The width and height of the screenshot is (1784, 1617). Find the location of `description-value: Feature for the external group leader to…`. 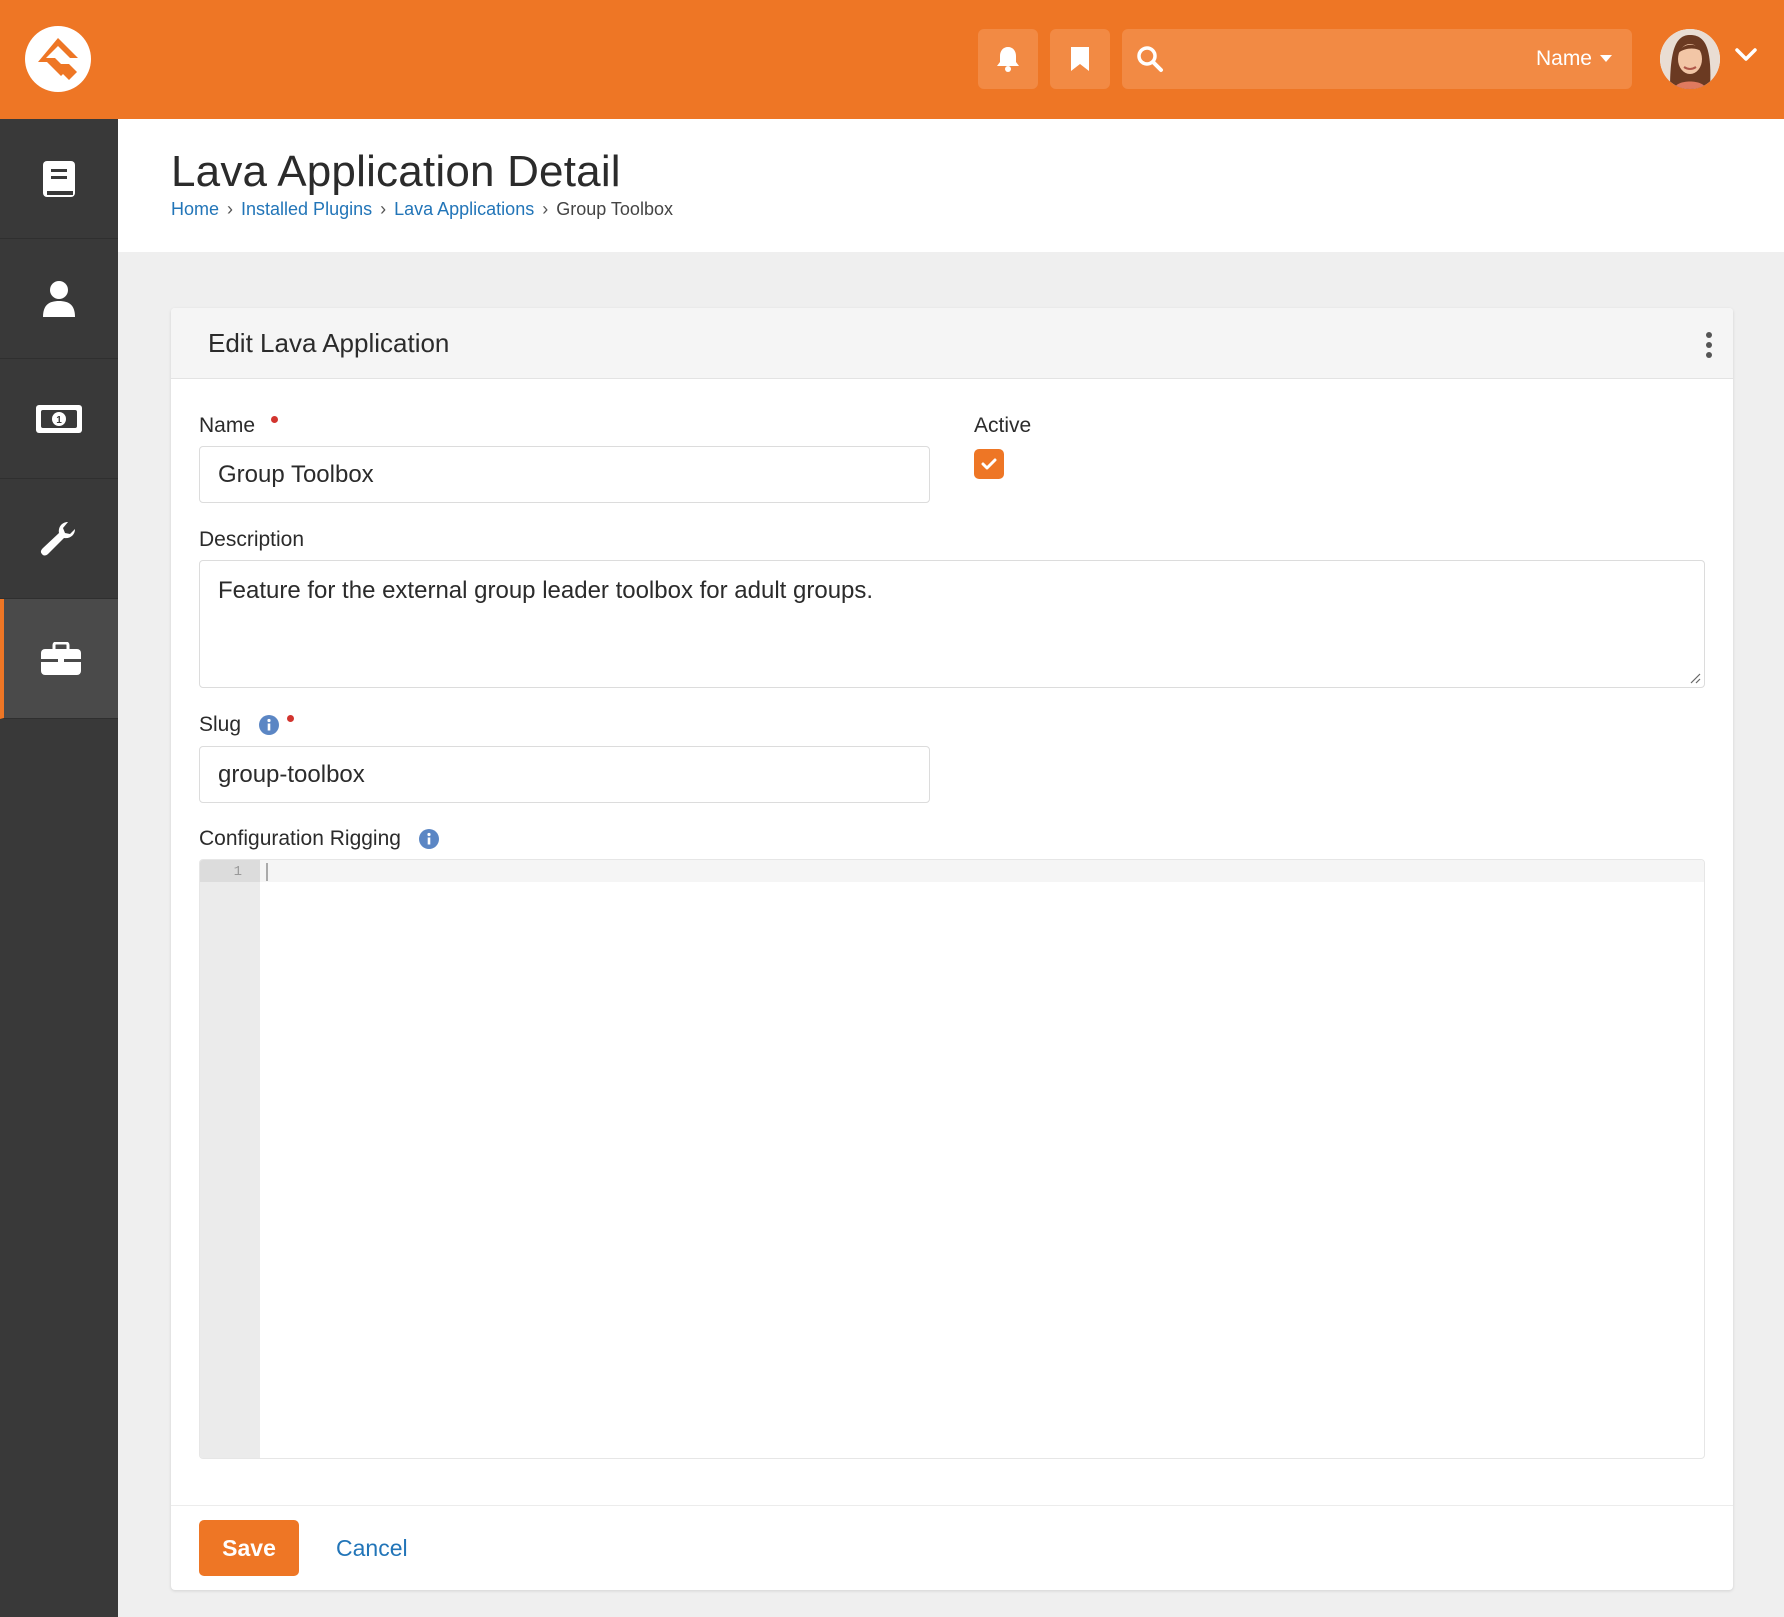

description-value: Feature for the external group leader to… is located at coordinates (546, 590).